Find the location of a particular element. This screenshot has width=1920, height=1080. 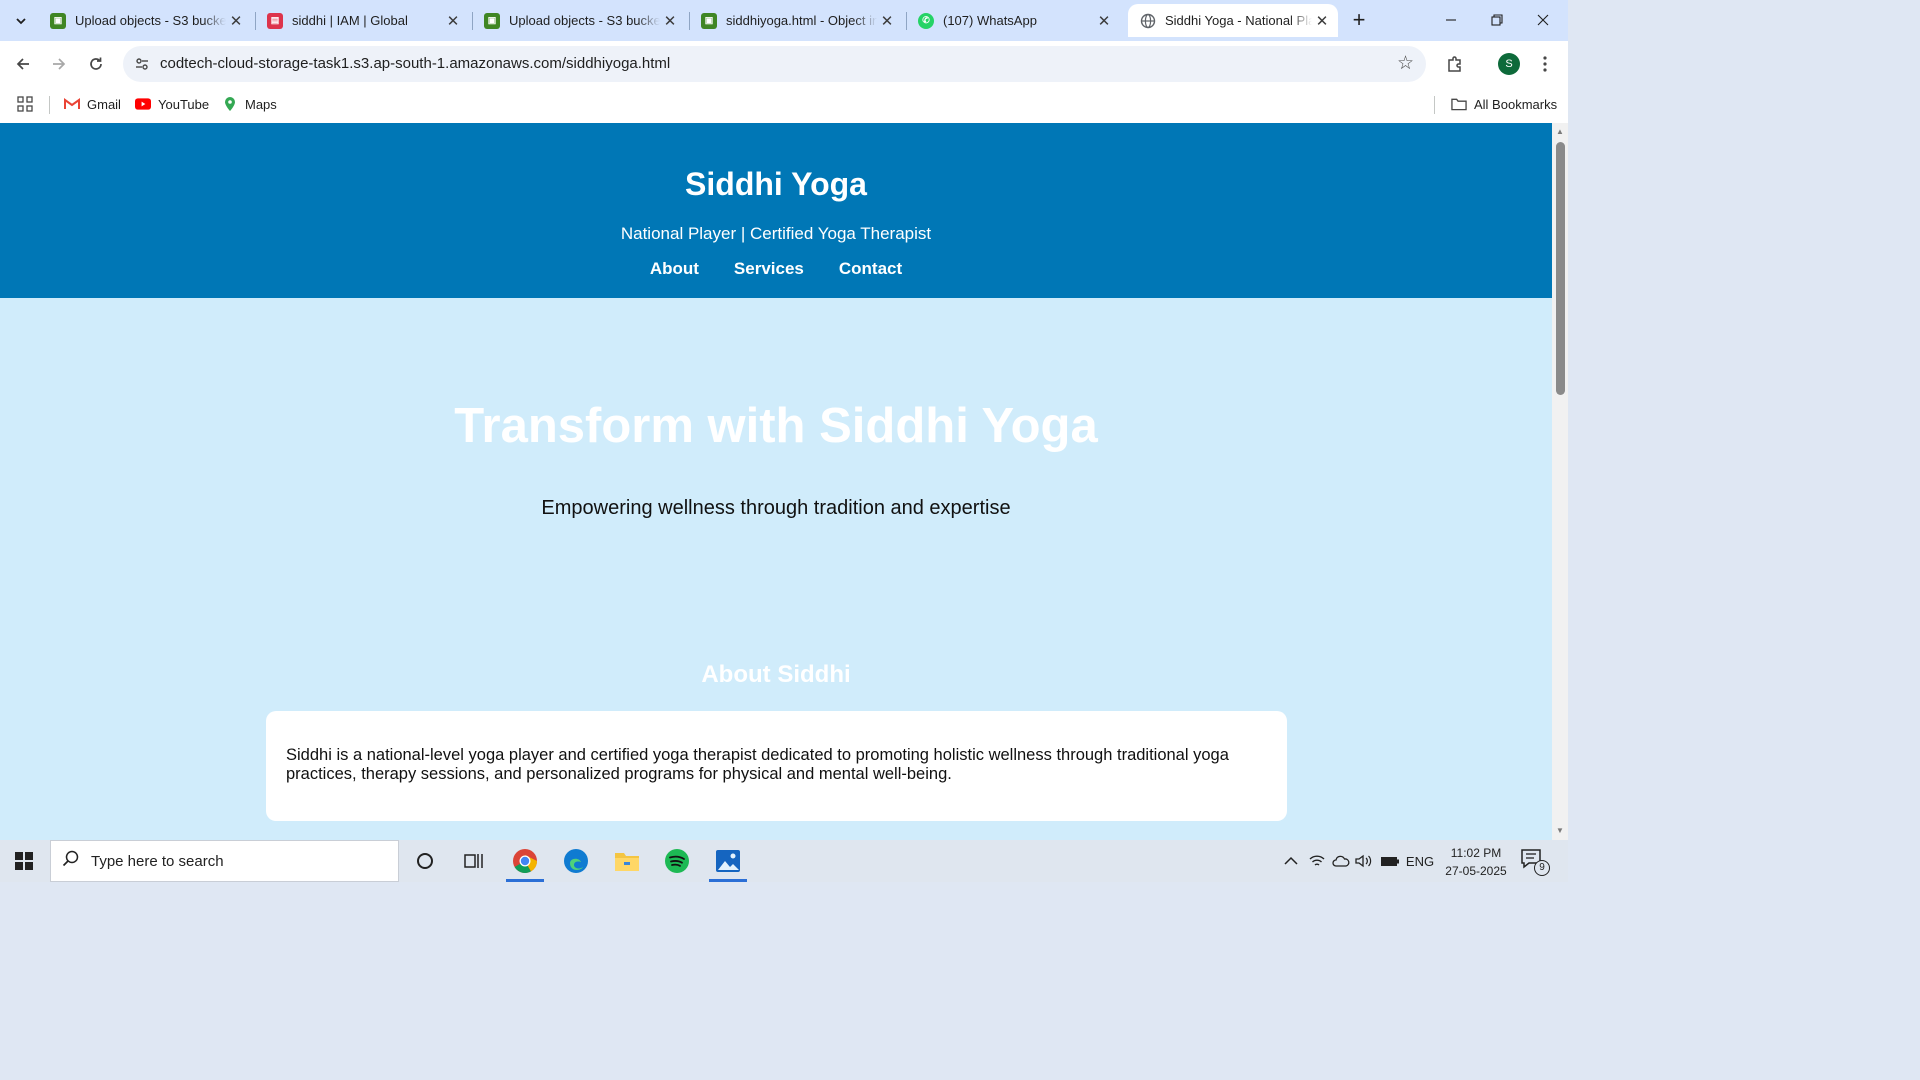

puzzle-icon is located at coordinates (1454, 64).